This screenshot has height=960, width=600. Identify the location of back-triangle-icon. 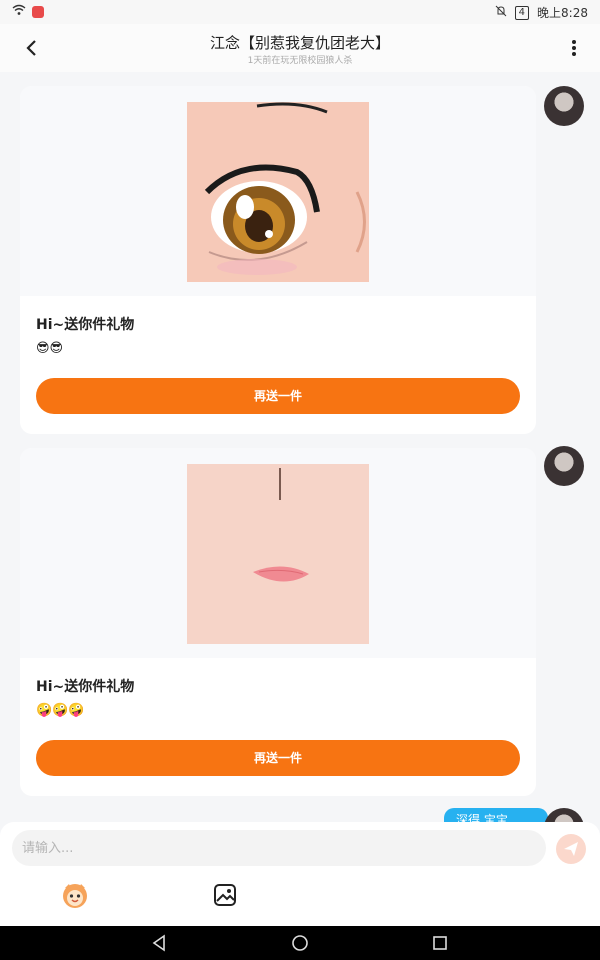
(159, 943).